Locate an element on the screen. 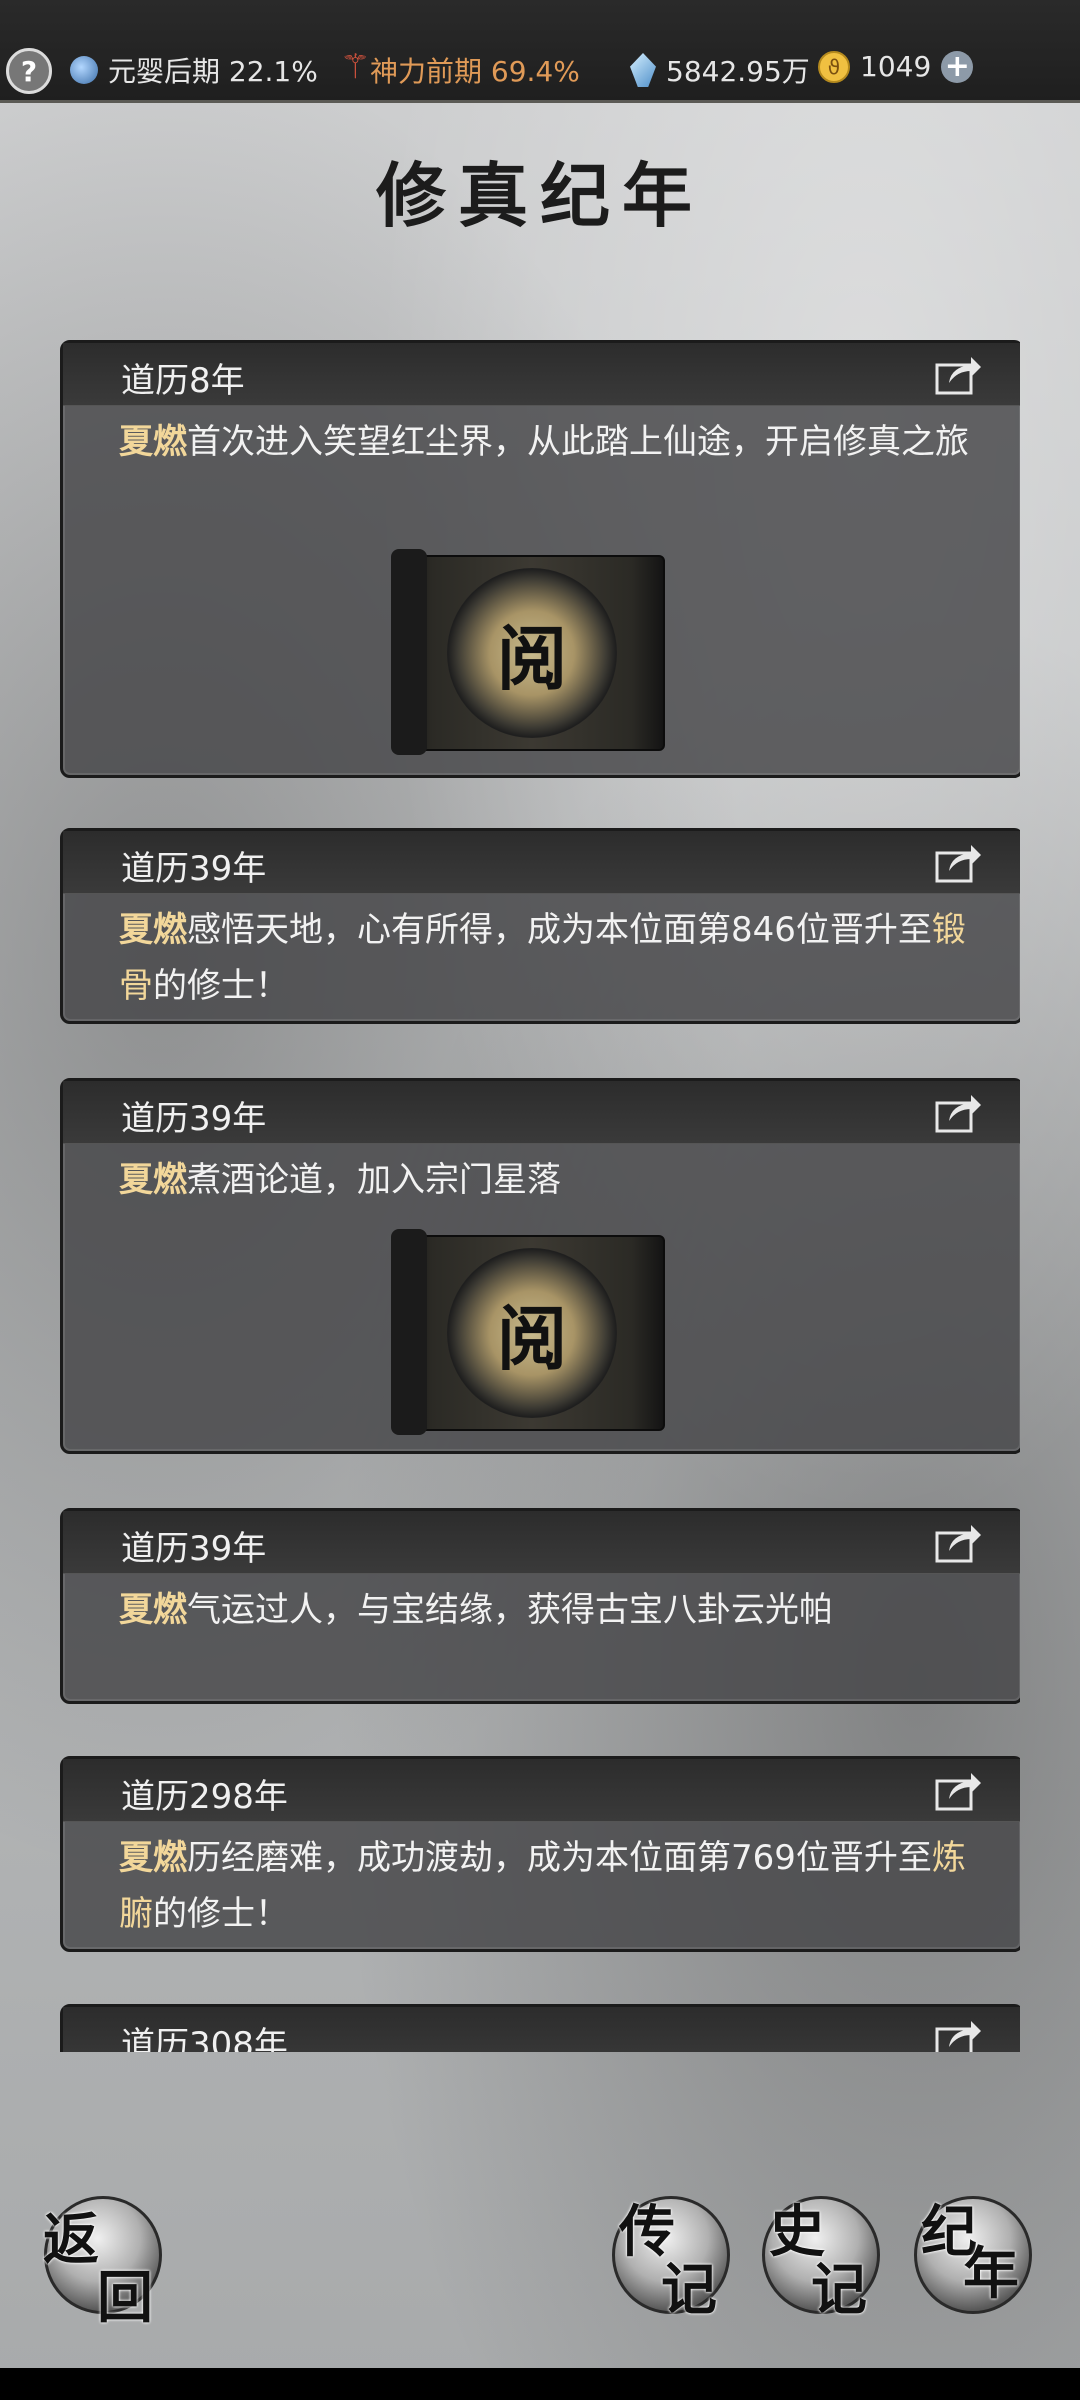 The width and height of the screenshot is (1080, 2400). spirit-stone-stat: 5842.95万 is located at coordinates (720, 70).